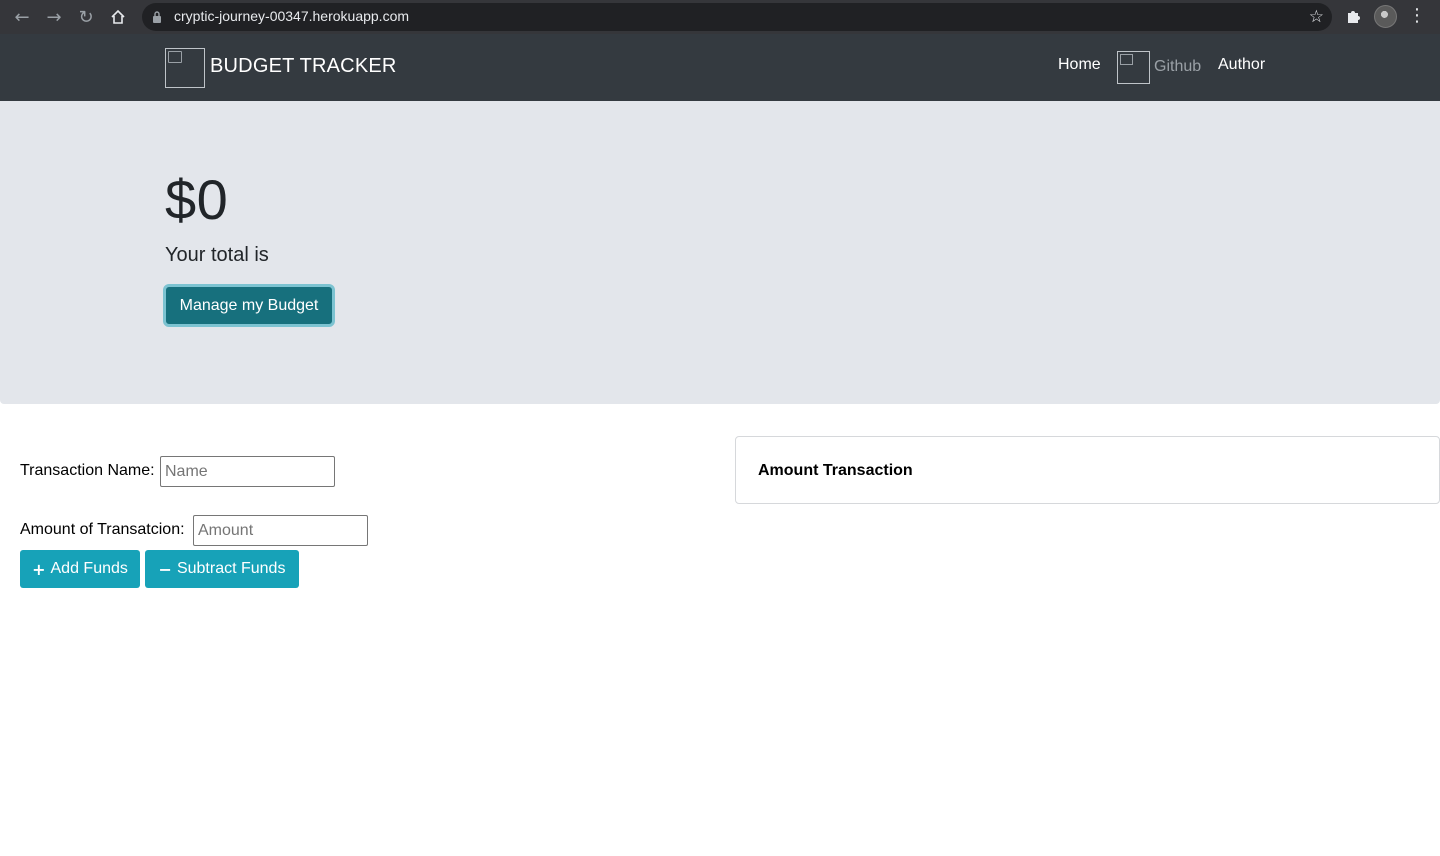 The width and height of the screenshot is (1440, 856). What do you see at coordinates (1177, 67) in the screenshot?
I see `nav-link-github: Github` at bounding box center [1177, 67].